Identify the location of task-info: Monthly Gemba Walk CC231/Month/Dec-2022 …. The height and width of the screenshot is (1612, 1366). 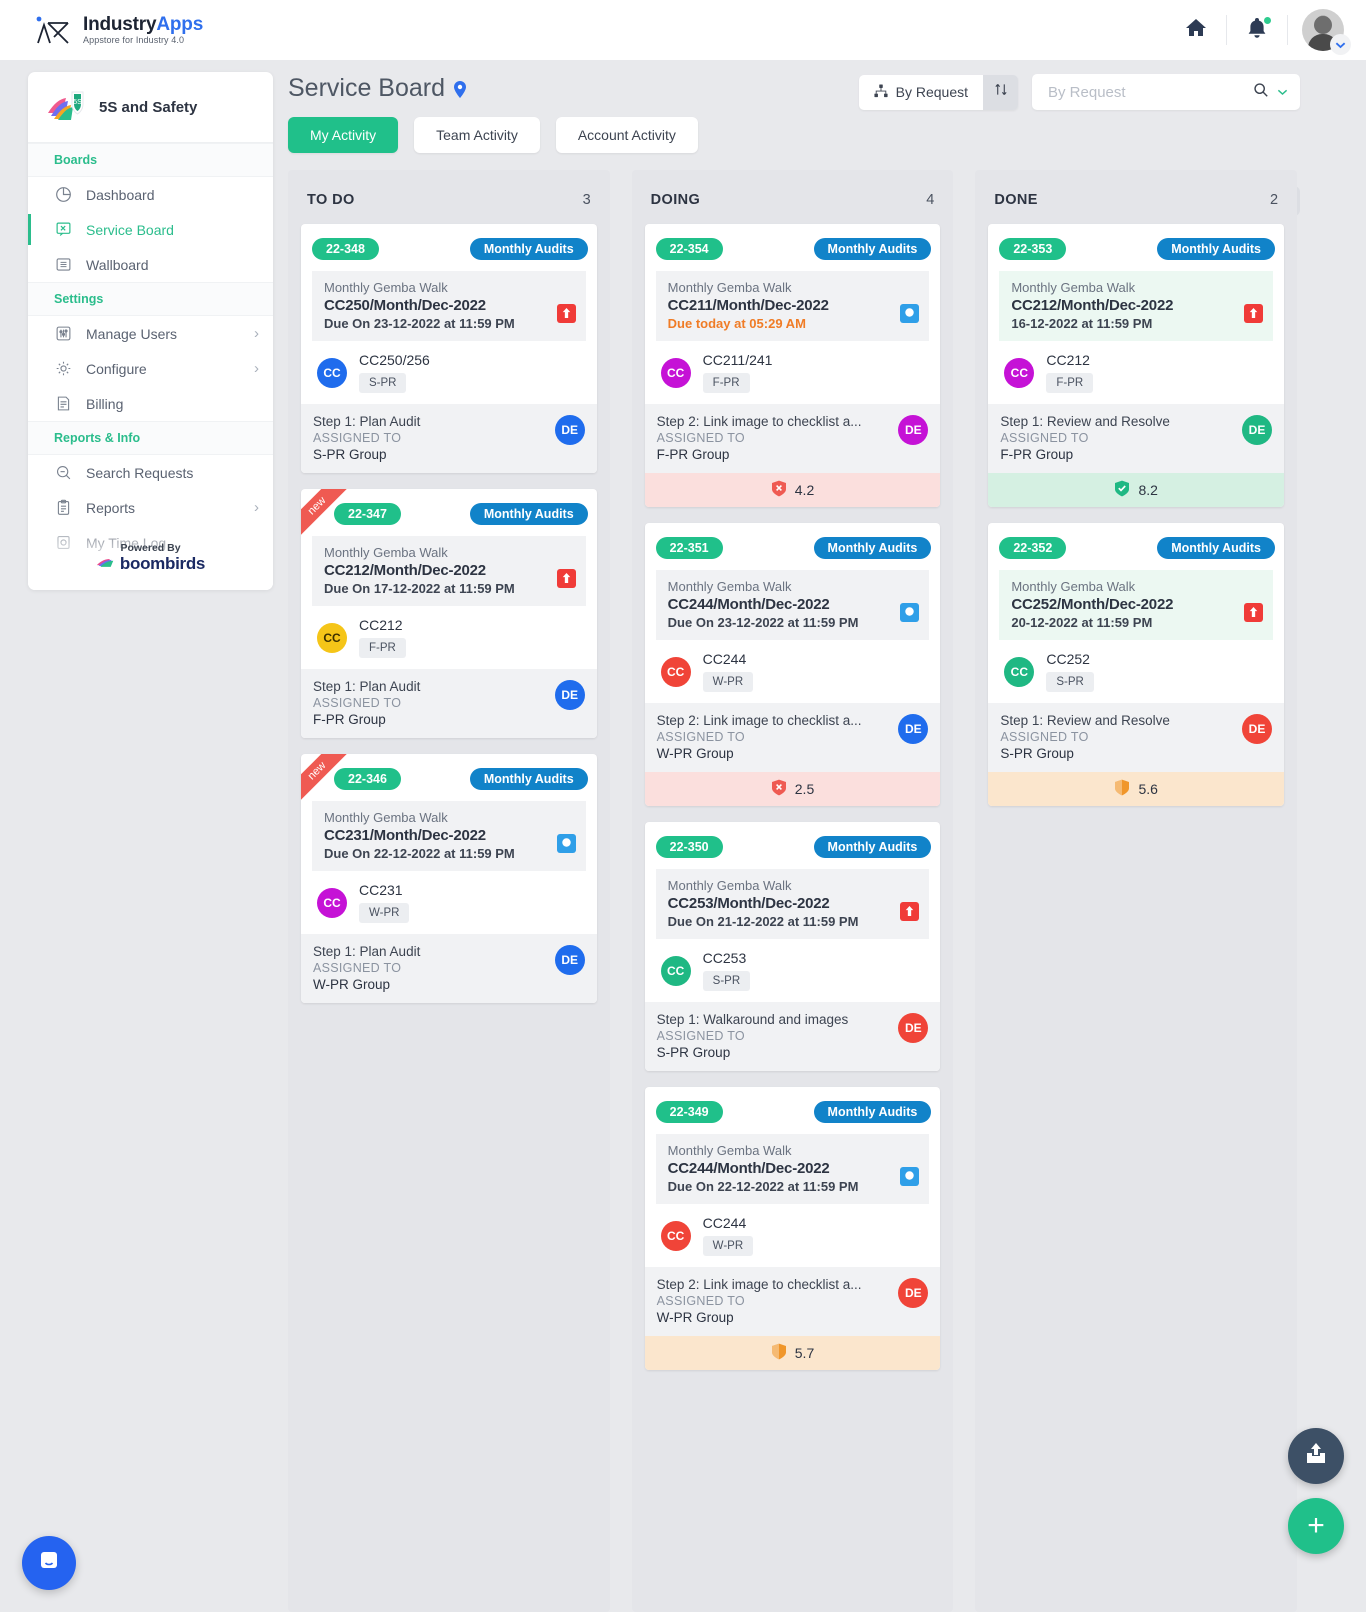
(449, 836).